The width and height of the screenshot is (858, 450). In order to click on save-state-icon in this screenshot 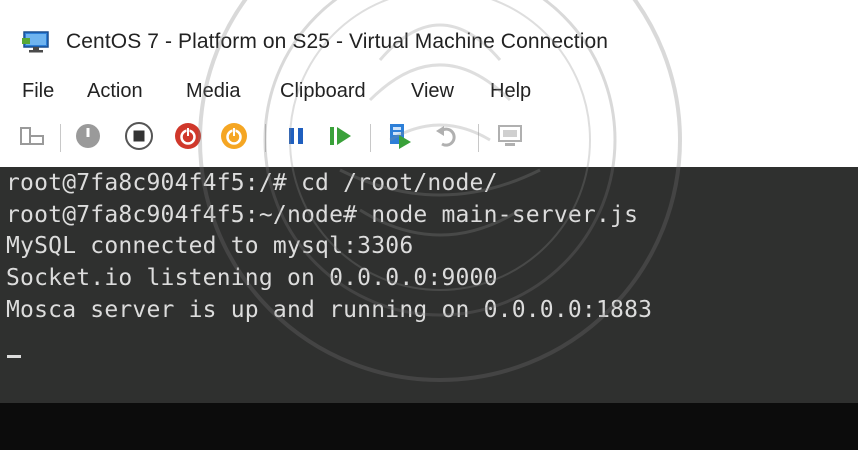, I will do `click(234, 136)`.